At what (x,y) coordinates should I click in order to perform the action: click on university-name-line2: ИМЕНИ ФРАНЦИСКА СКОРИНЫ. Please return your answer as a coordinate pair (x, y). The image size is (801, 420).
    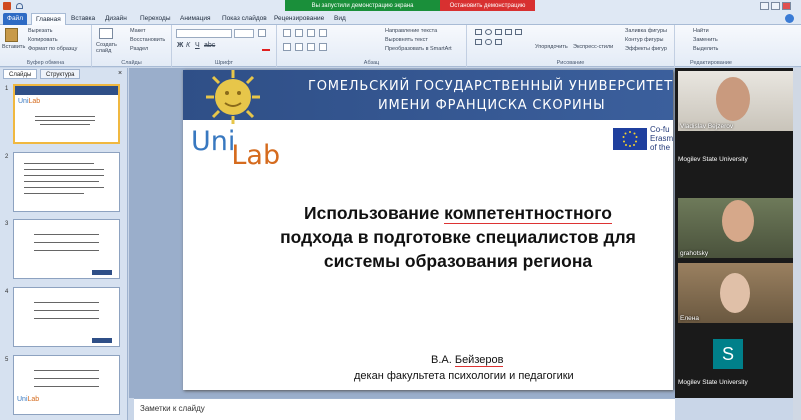
    Looking at the image, I should click on (492, 105).